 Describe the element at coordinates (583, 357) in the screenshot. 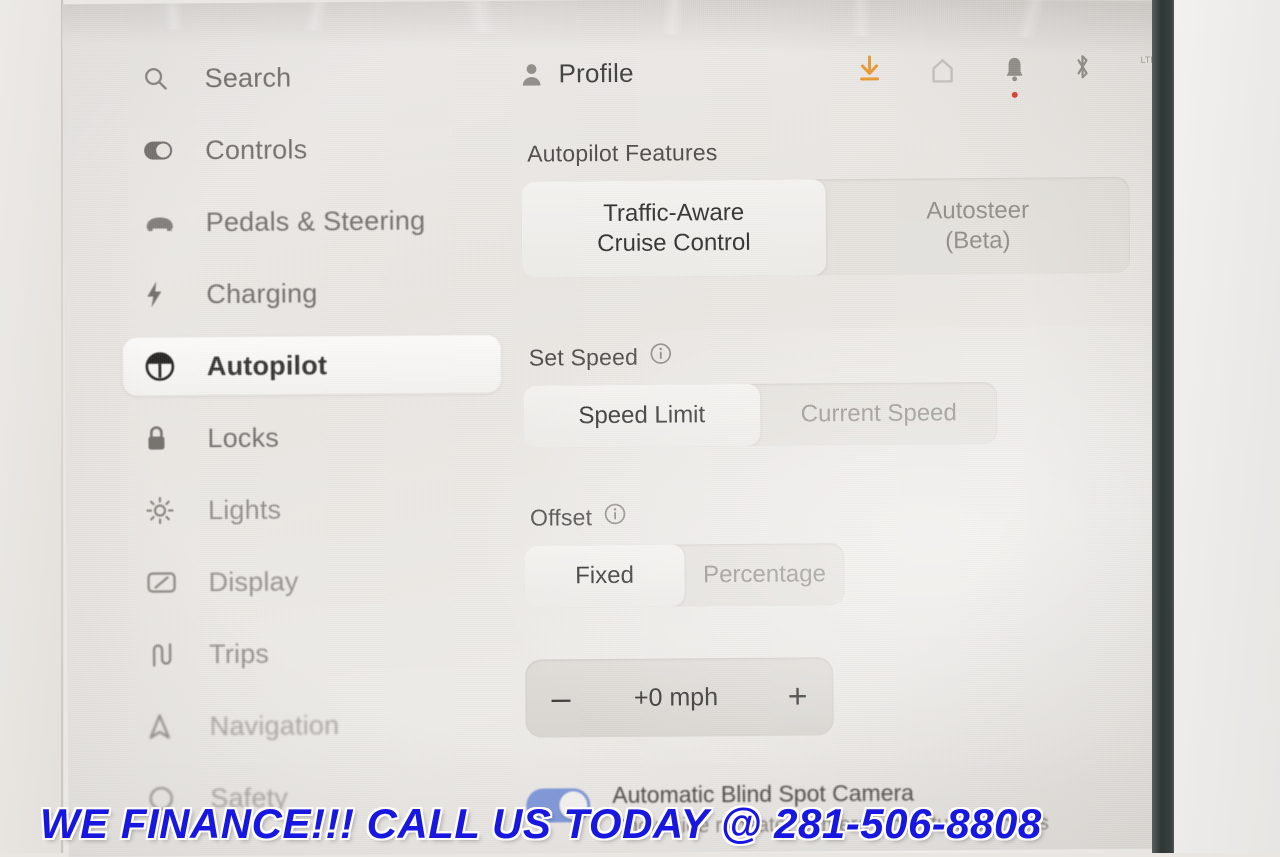

I see `set-speed-label-text: Set Speed` at that location.